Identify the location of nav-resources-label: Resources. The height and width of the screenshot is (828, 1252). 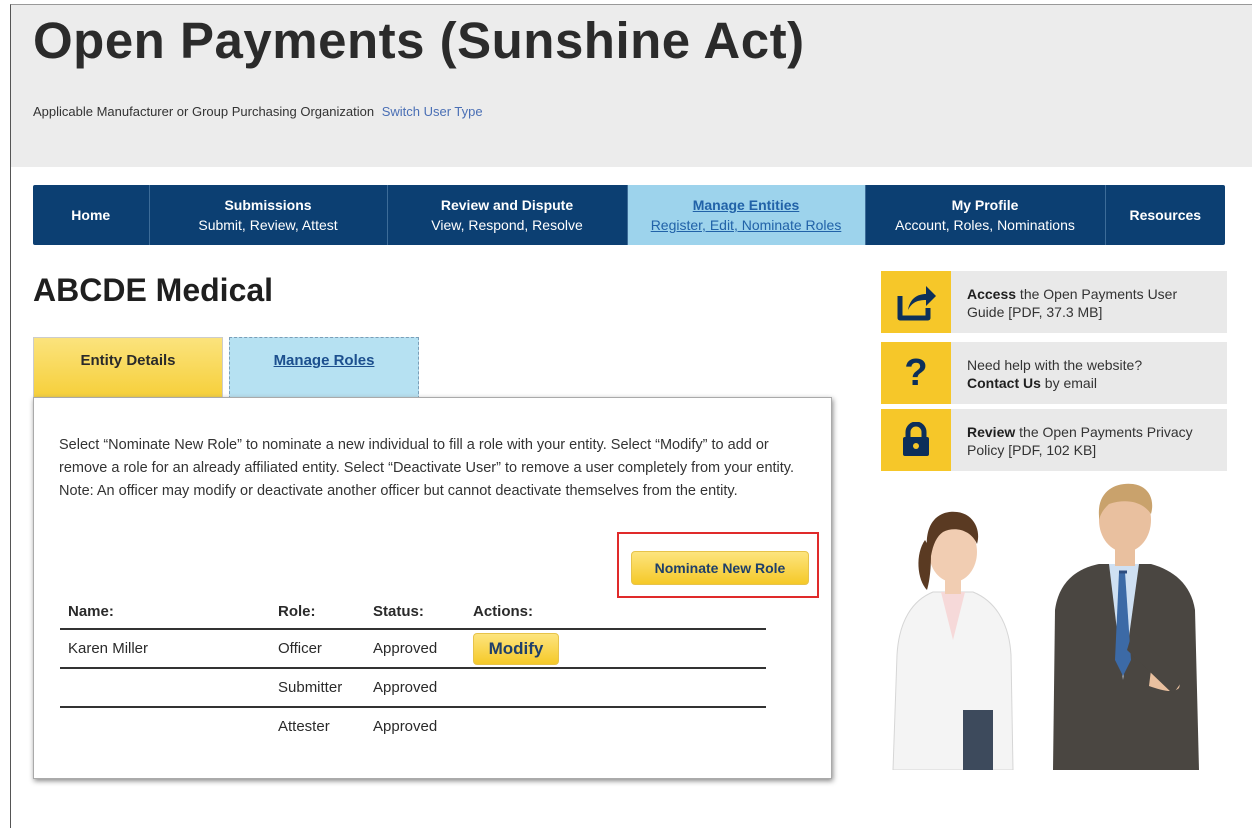
(1165, 215).